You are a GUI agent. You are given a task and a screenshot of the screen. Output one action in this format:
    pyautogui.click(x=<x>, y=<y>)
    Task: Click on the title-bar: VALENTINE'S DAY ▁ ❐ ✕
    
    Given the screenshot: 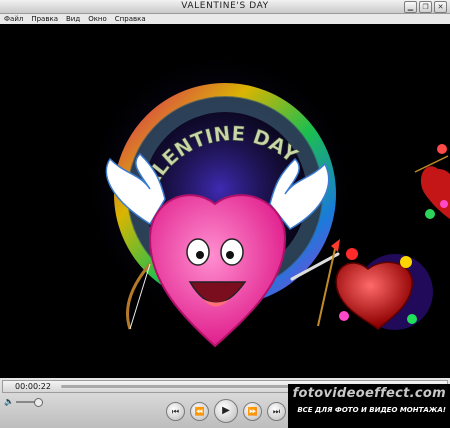 What is the action you would take?
    pyautogui.click(x=225, y=7)
    